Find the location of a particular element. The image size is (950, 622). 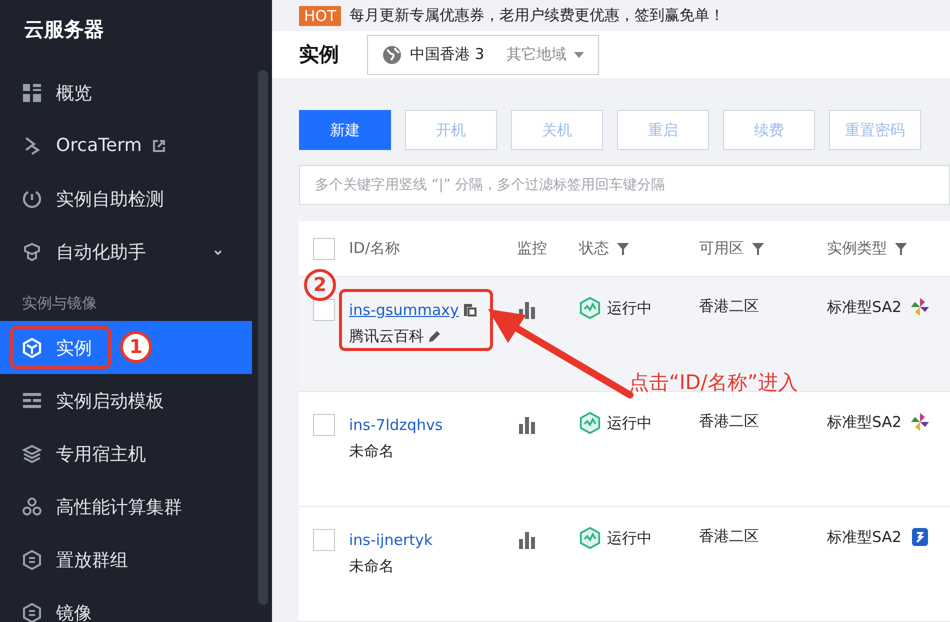

sidebar-item: 专用宿主机 is located at coordinates (126, 453).